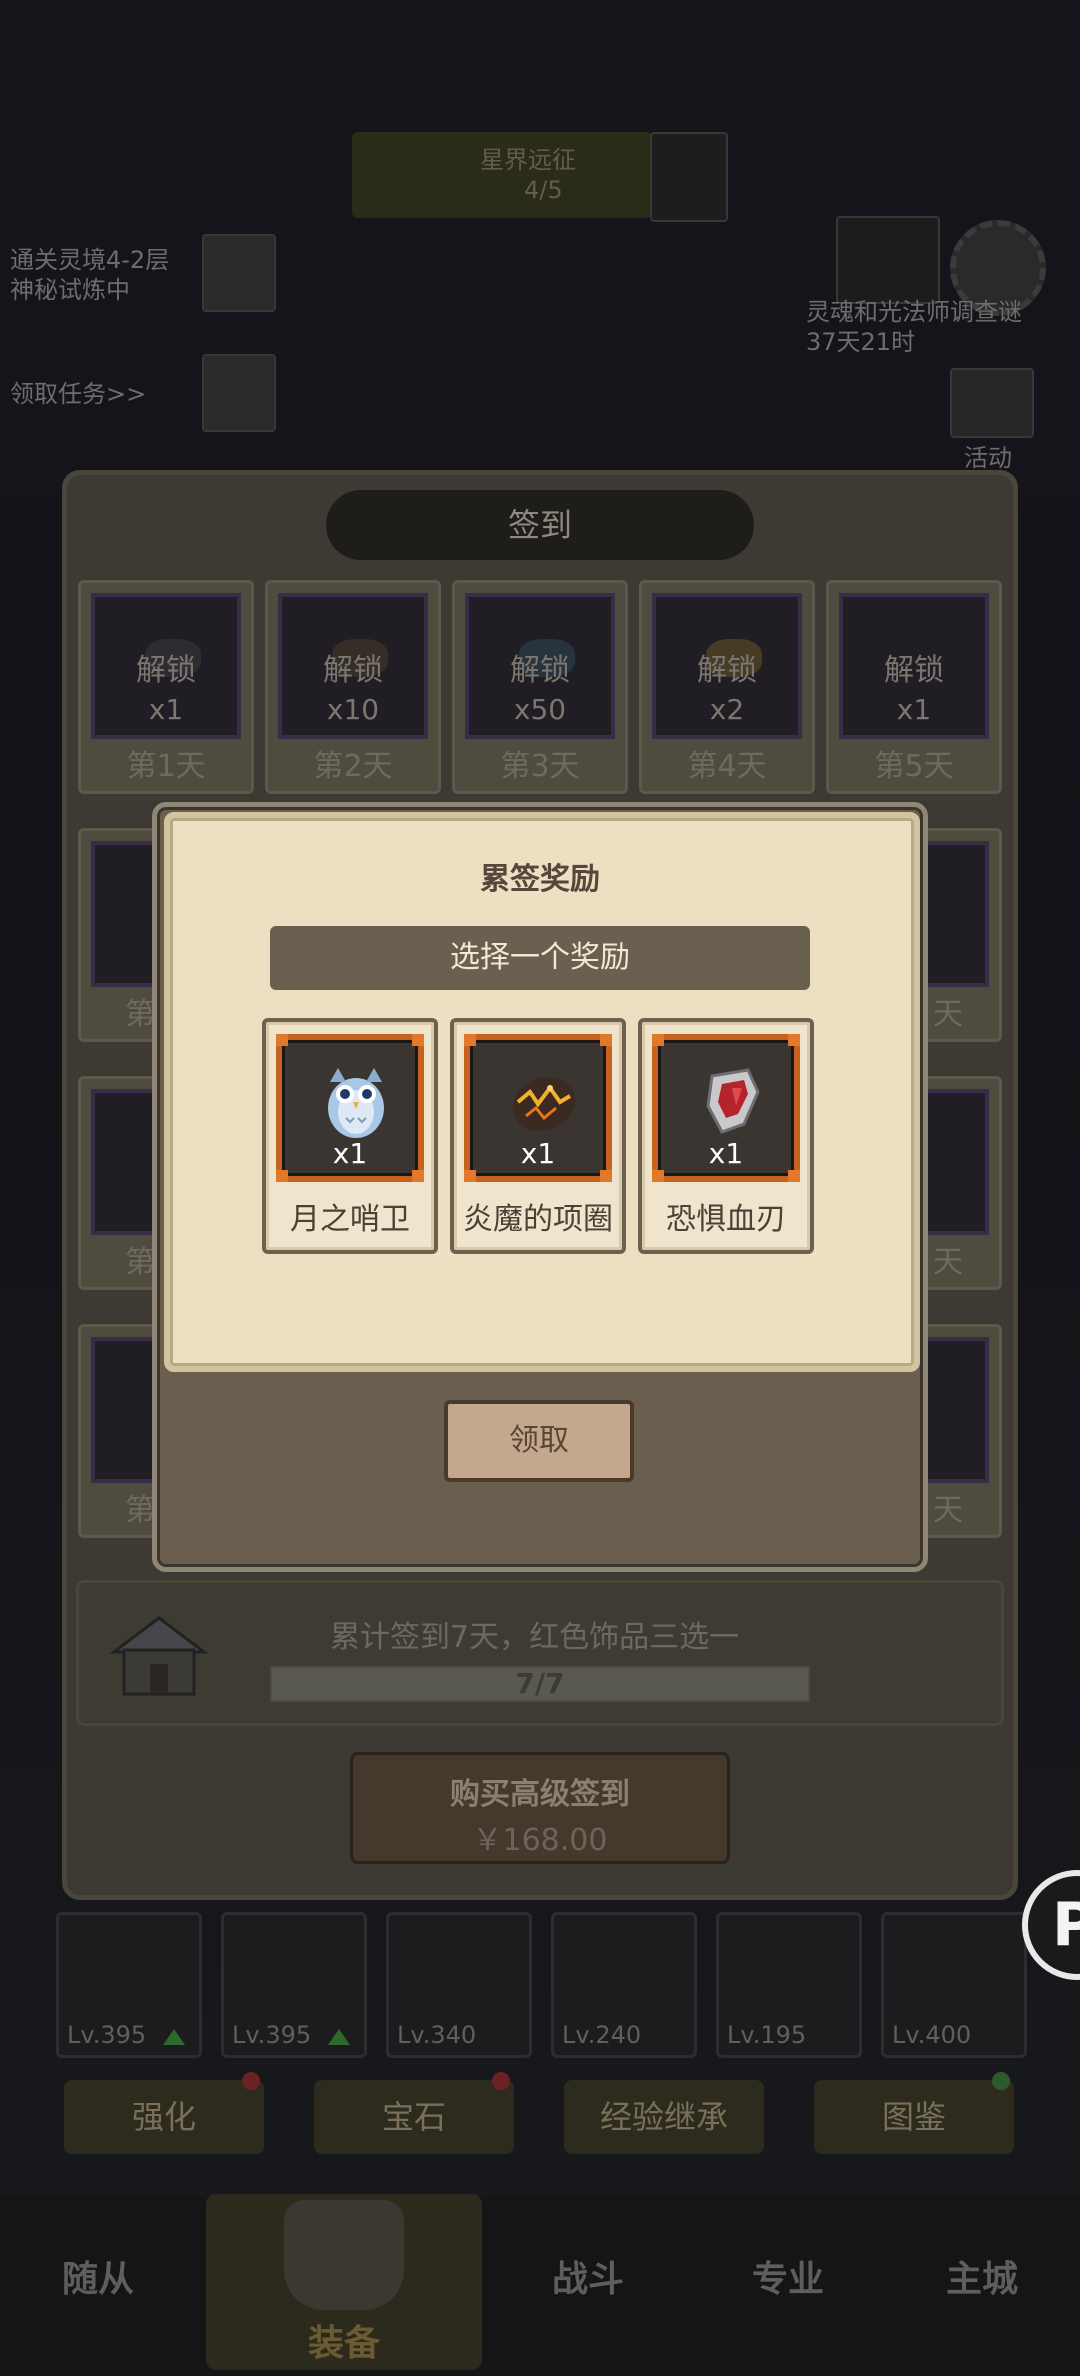  I want to click on armor-icon, so click(344, 2255).